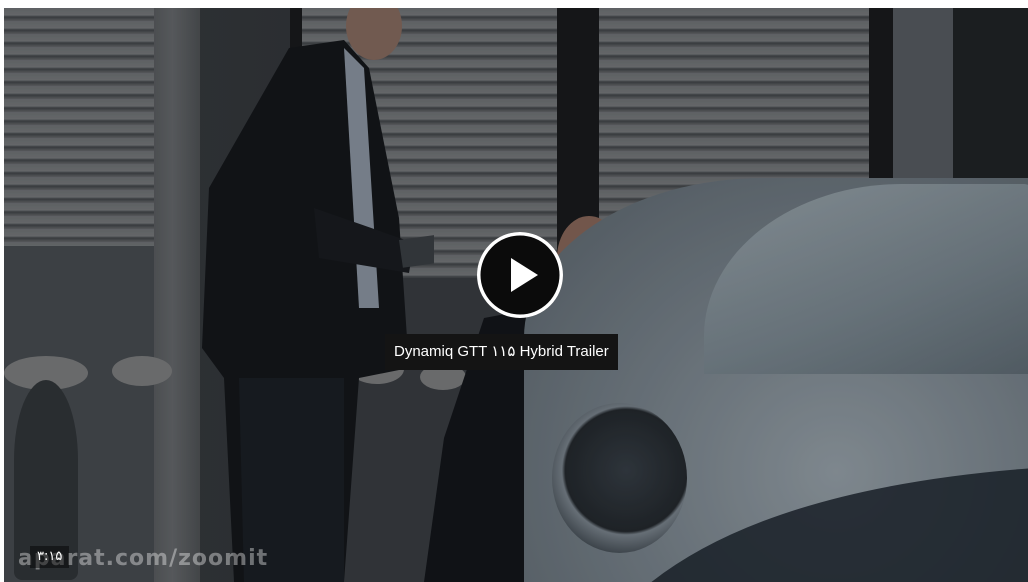 The height and width of the screenshot is (582, 1028). I want to click on video-title: Dynamiq GTT ۱۱۵ Hybrid Trailer, so click(501, 352).